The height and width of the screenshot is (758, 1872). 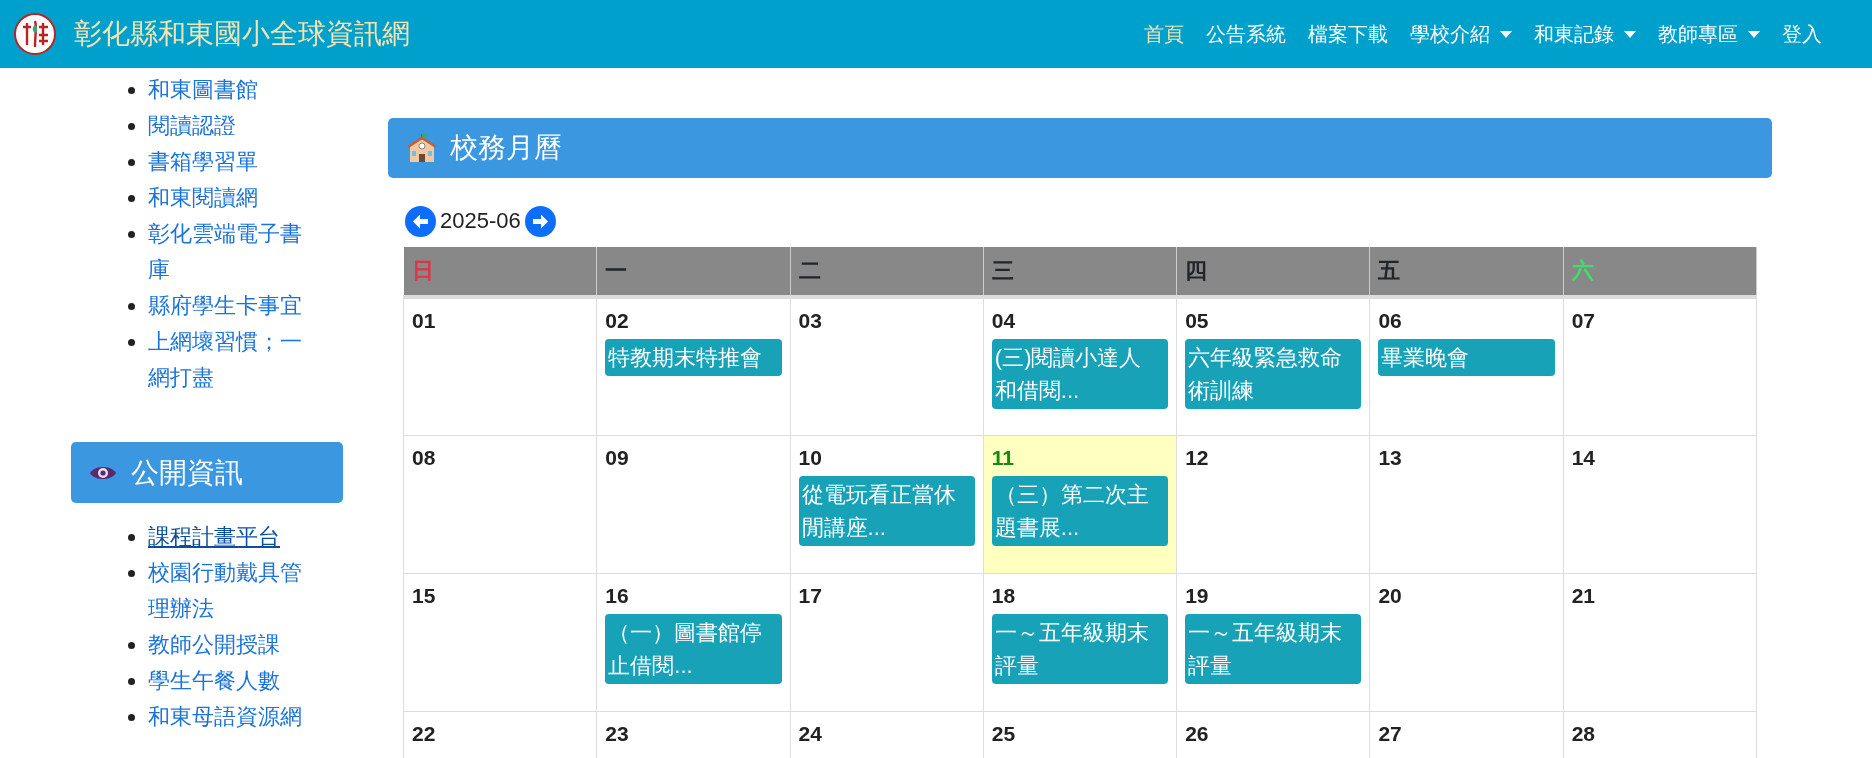 I want to click on day-number: 05, so click(x=1197, y=321).